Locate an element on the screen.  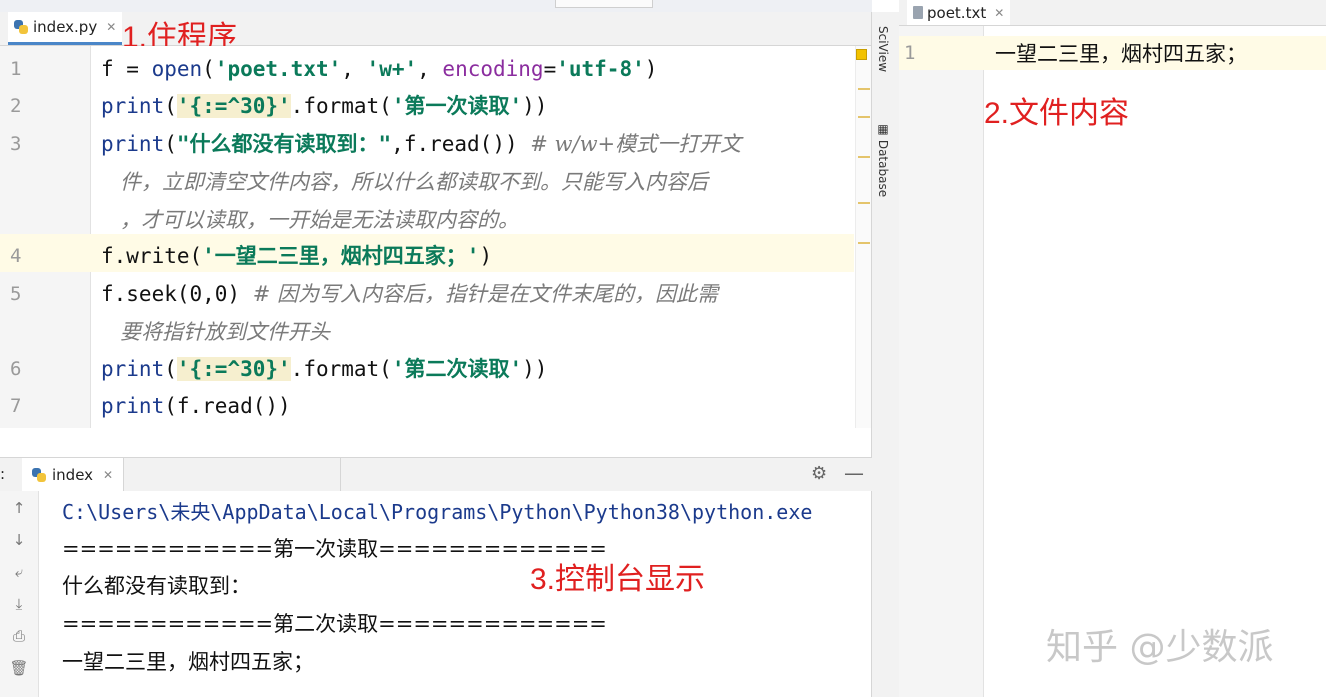
code-token: open is located at coordinates (177, 69).